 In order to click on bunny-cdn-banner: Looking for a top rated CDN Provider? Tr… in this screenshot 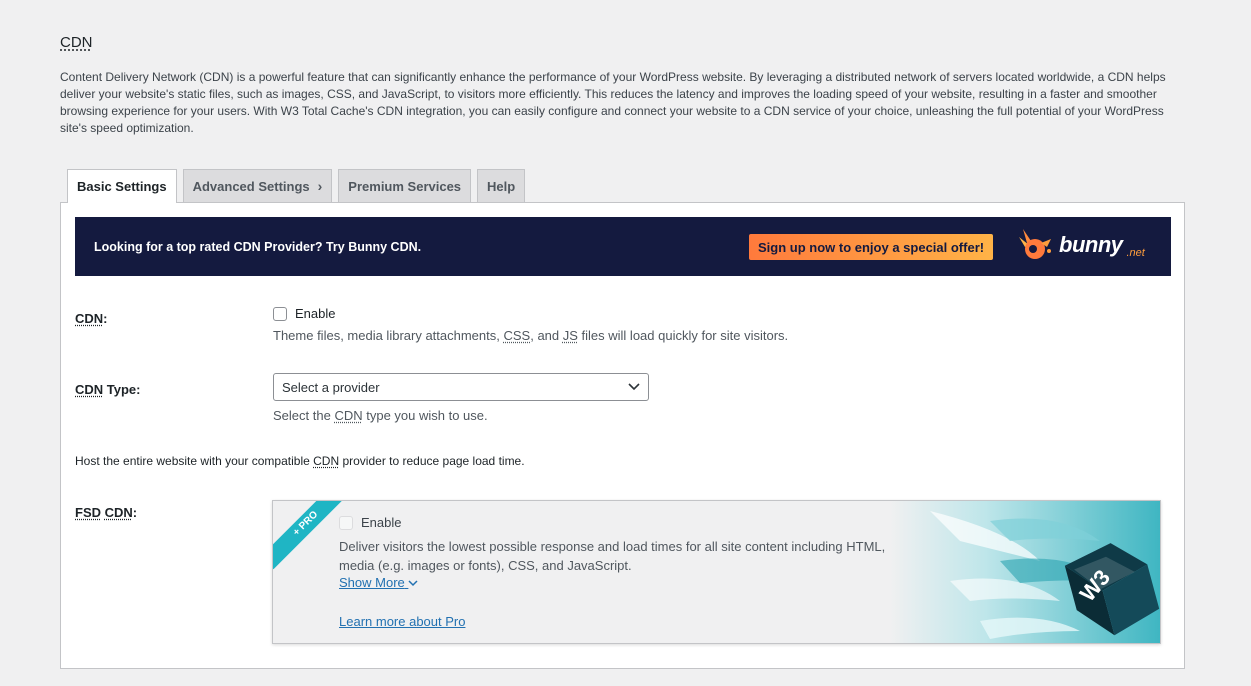, I will do `click(623, 246)`.